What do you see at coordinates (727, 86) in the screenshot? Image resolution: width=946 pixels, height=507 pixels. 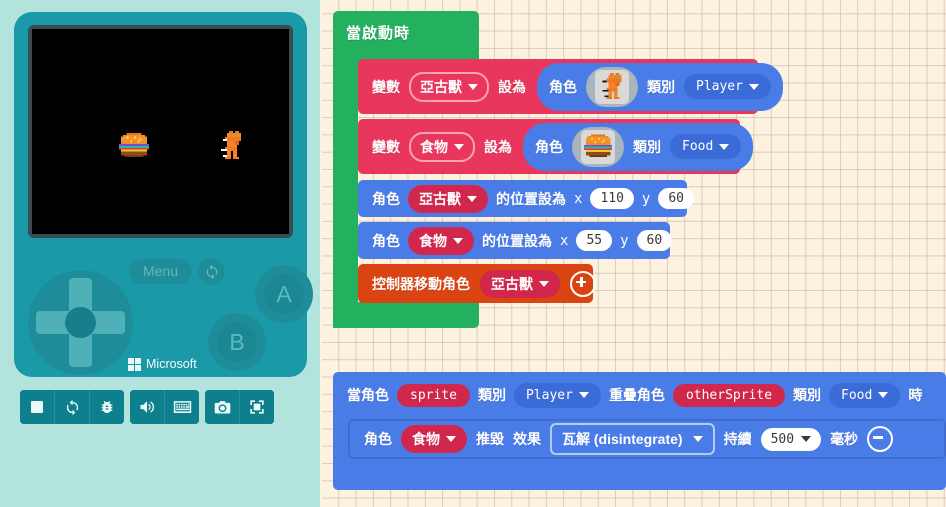 I see `kind-dropdown-player: Player` at bounding box center [727, 86].